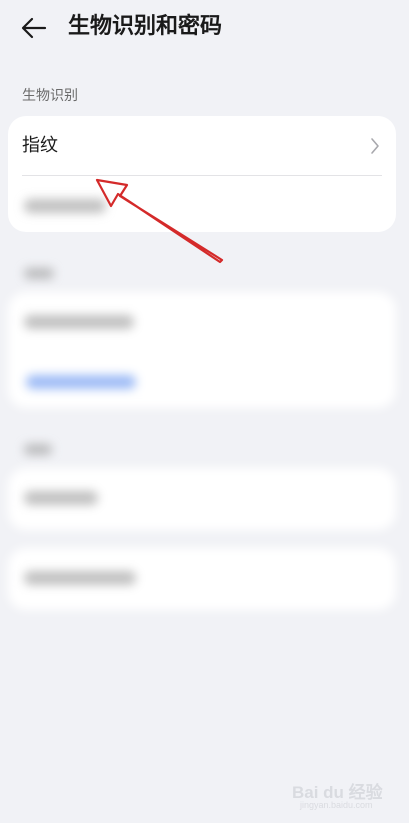 This screenshot has height=823, width=409. Describe the element at coordinates (202, 380) in the screenshot. I see `blurred-link-item` at that location.